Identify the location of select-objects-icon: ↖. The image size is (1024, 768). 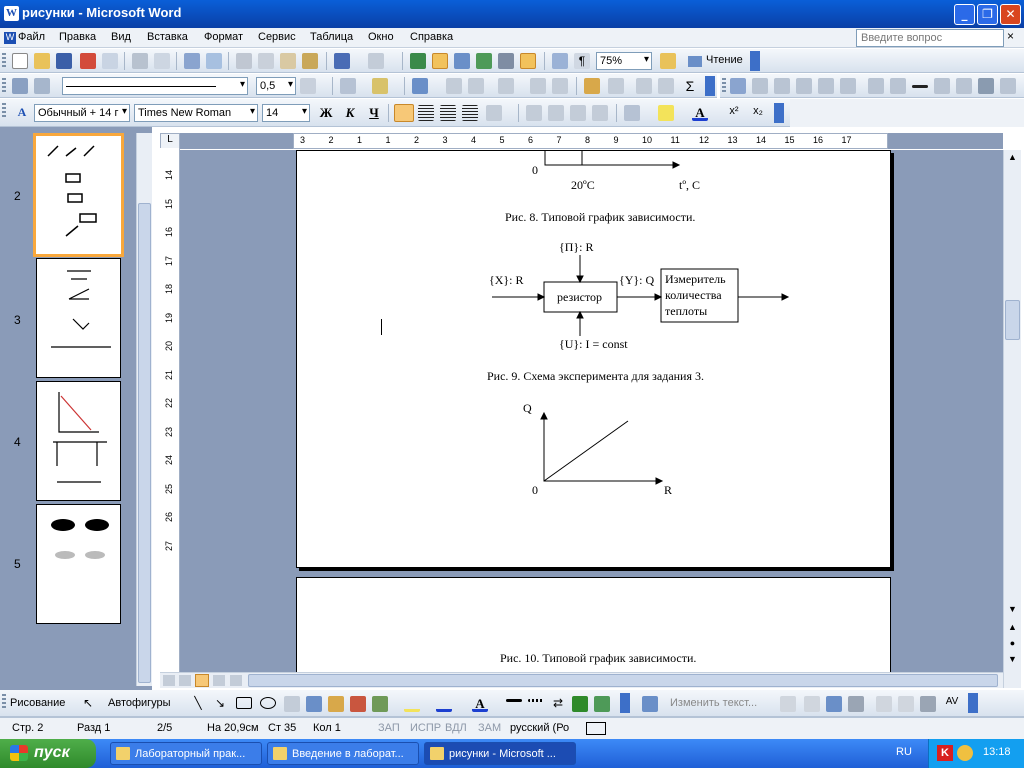
(88, 704).